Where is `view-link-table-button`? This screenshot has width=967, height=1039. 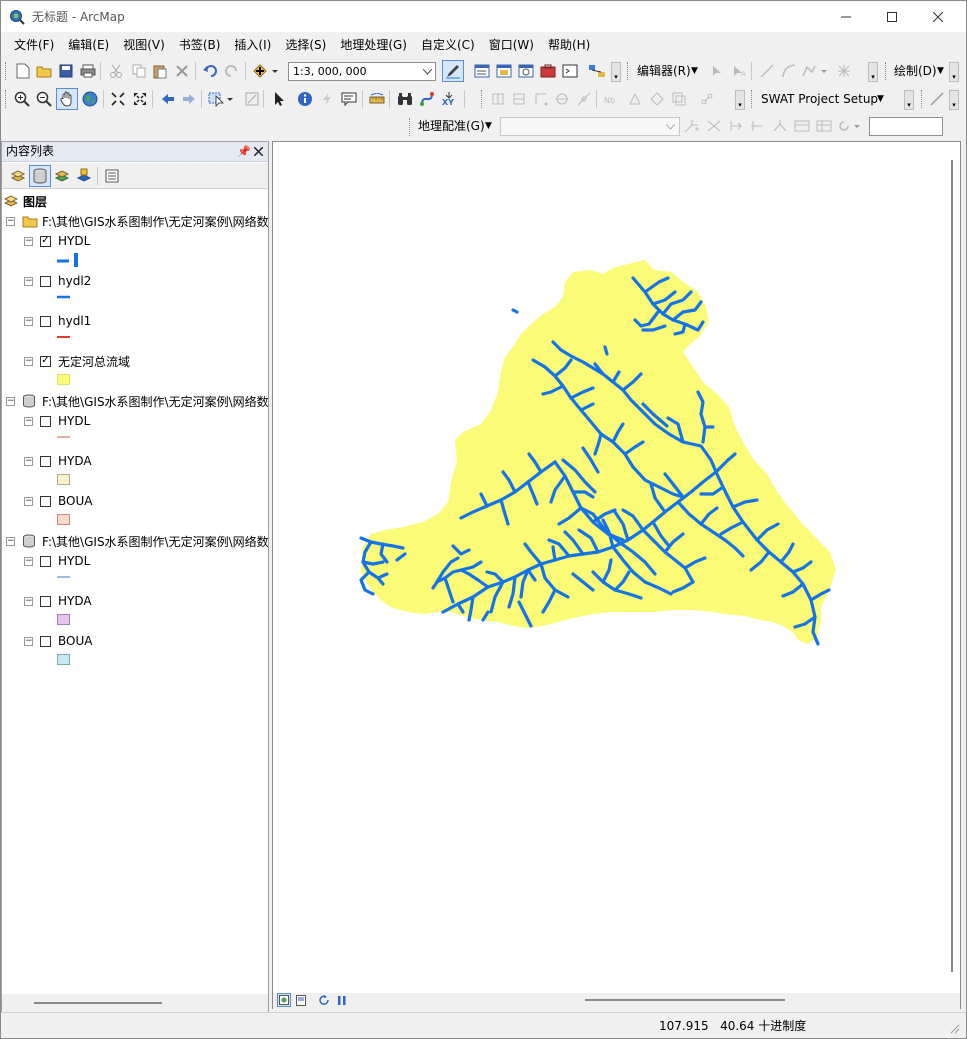
view-link-table-button is located at coordinates (824, 126).